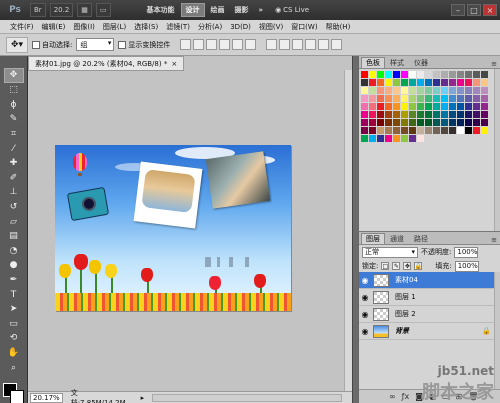  I want to click on swatches-scrollbar, so click(497, 150).